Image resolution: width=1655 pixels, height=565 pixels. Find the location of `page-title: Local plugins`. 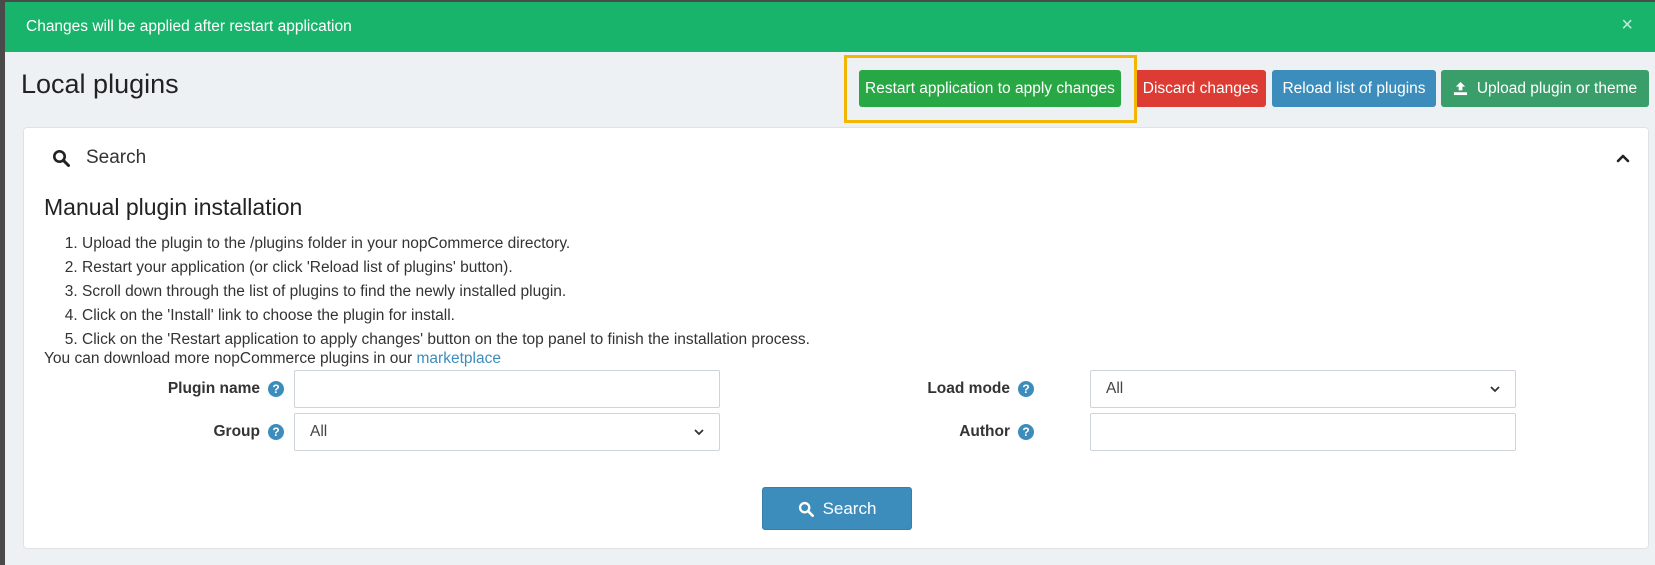

page-title: Local plugins is located at coordinates (100, 84).